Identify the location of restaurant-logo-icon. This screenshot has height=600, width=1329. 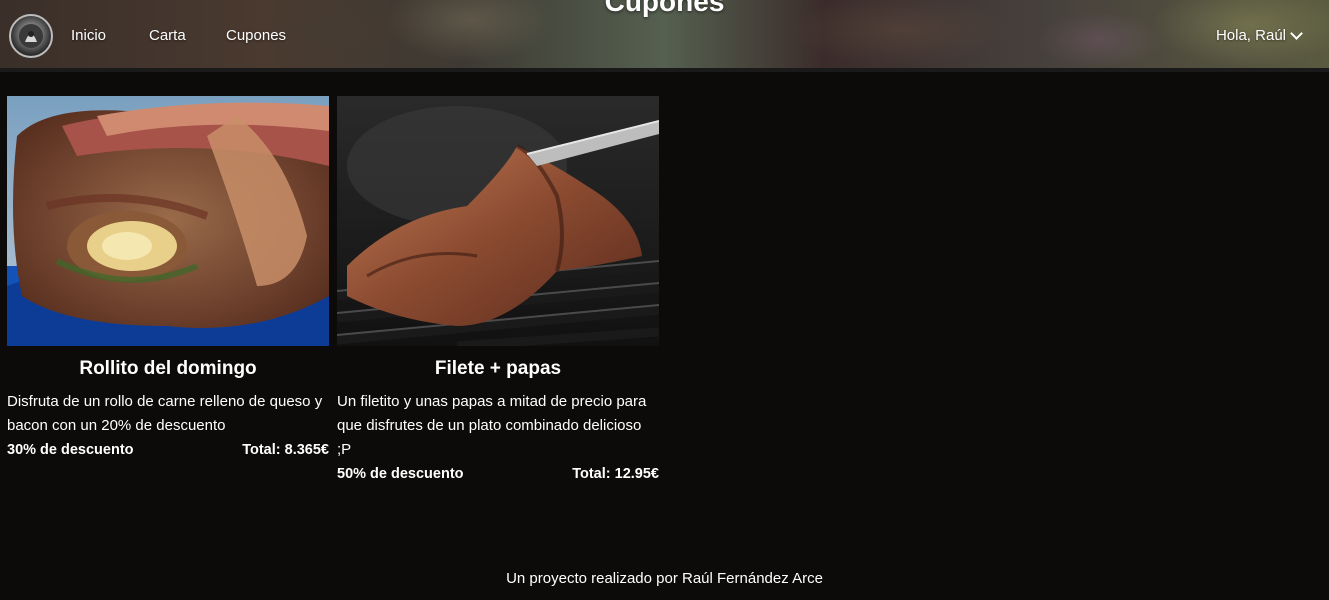
(31, 36).